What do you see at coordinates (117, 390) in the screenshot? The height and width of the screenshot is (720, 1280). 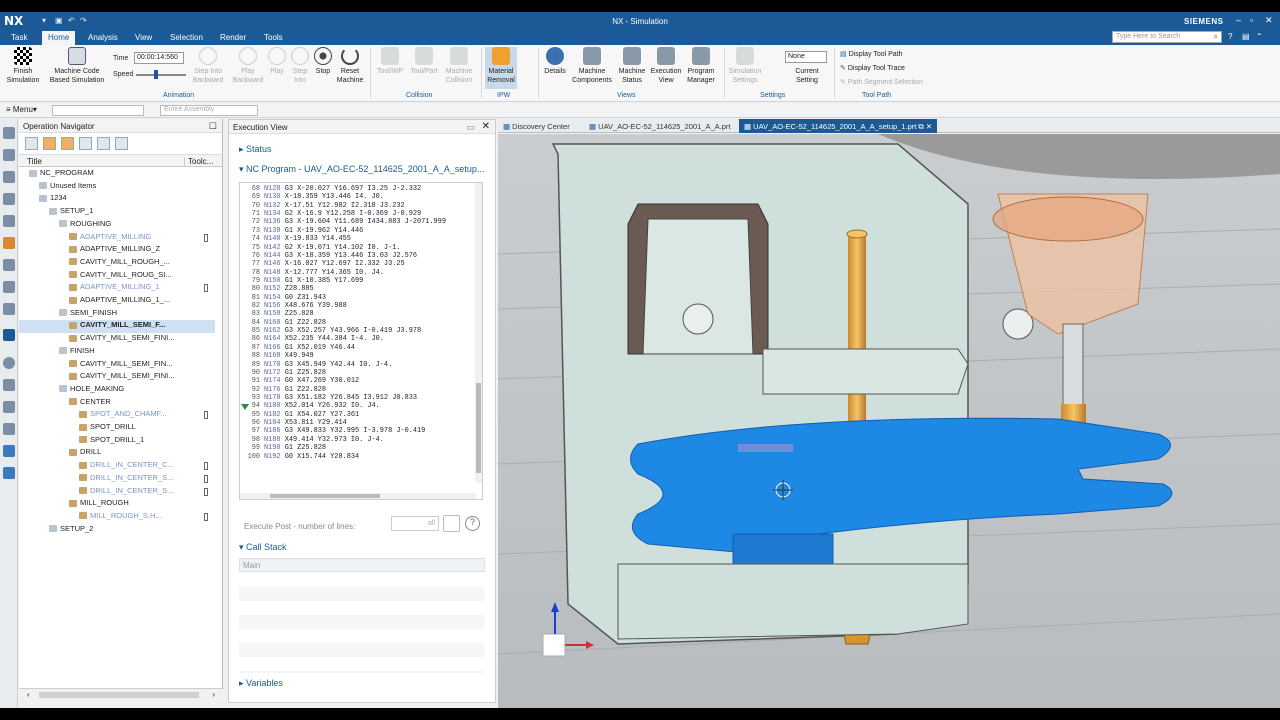 I see `operation-tree-item: HOLE_MAKING` at bounding box center [117, 390].